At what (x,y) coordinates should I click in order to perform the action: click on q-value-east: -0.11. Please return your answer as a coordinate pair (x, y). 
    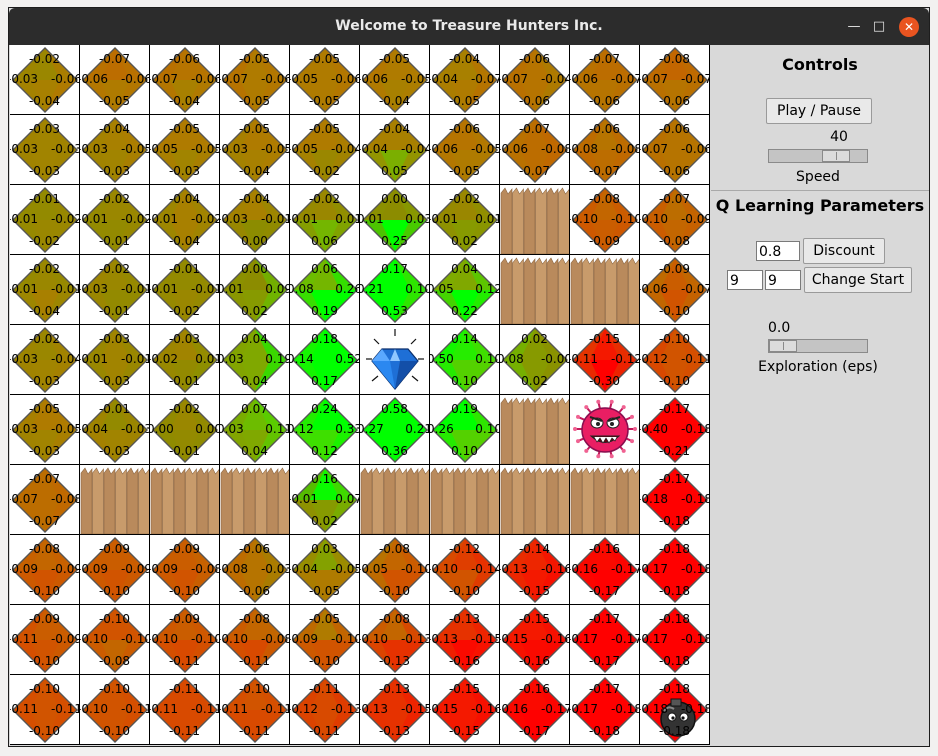
    Looking at the image, I should click on (65, 709).